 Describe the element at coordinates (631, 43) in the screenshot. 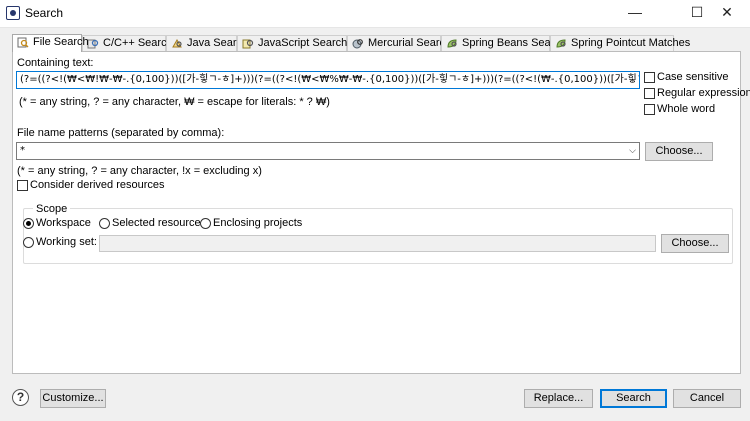

I see `tab-label: Spring Pointcut Matches` at that location.